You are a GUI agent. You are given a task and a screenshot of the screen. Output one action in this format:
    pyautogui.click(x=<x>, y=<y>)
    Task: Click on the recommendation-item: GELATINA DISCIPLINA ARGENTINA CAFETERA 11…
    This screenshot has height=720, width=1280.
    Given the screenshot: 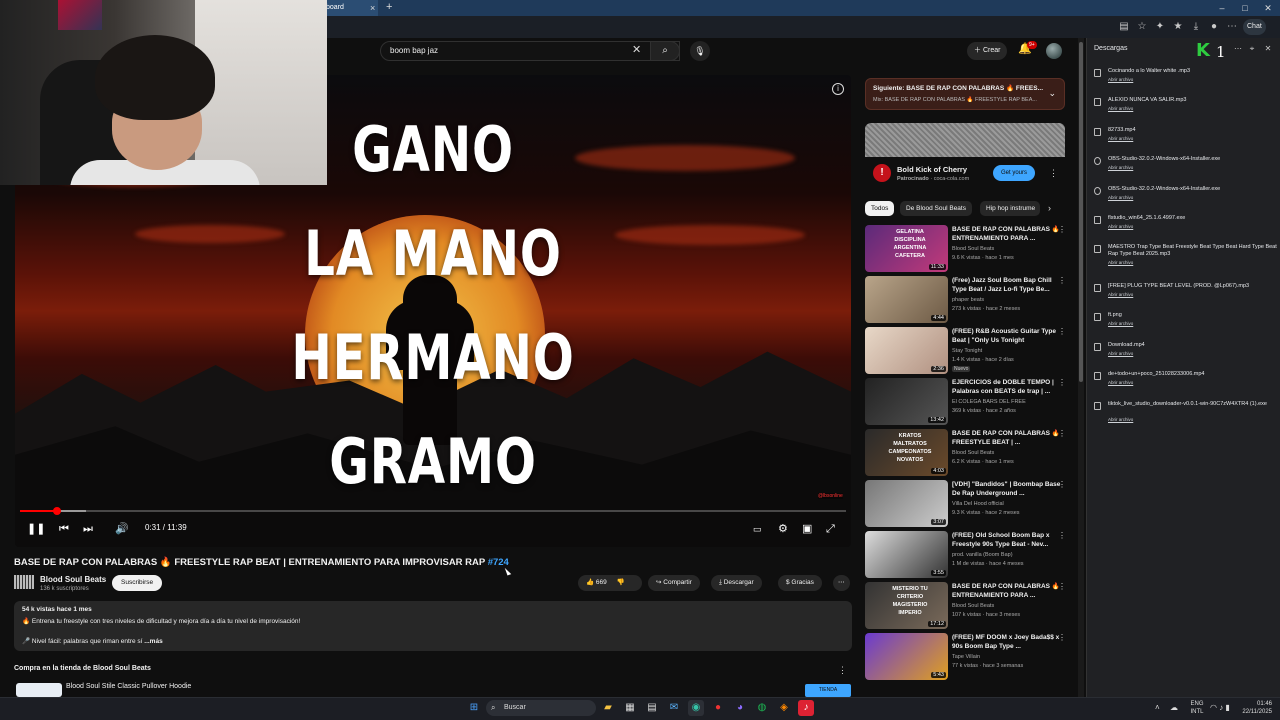 What is the action you would take?
    pyautogui.click(x=970, y=249)
    